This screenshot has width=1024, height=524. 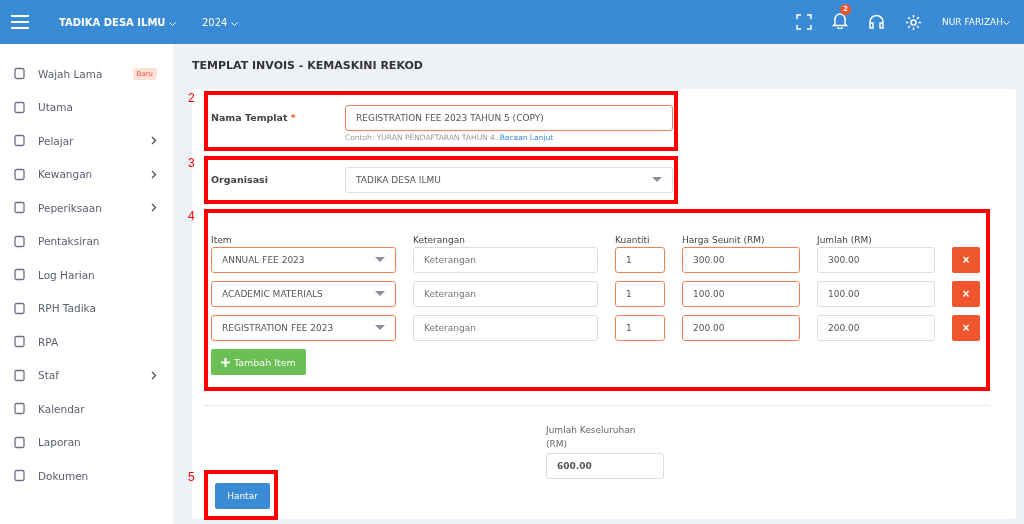 What do you see at coordinates (86, 409) in the screenshot?
I see `sidebar-item: Kalendar` at bounding box center [86, 409].